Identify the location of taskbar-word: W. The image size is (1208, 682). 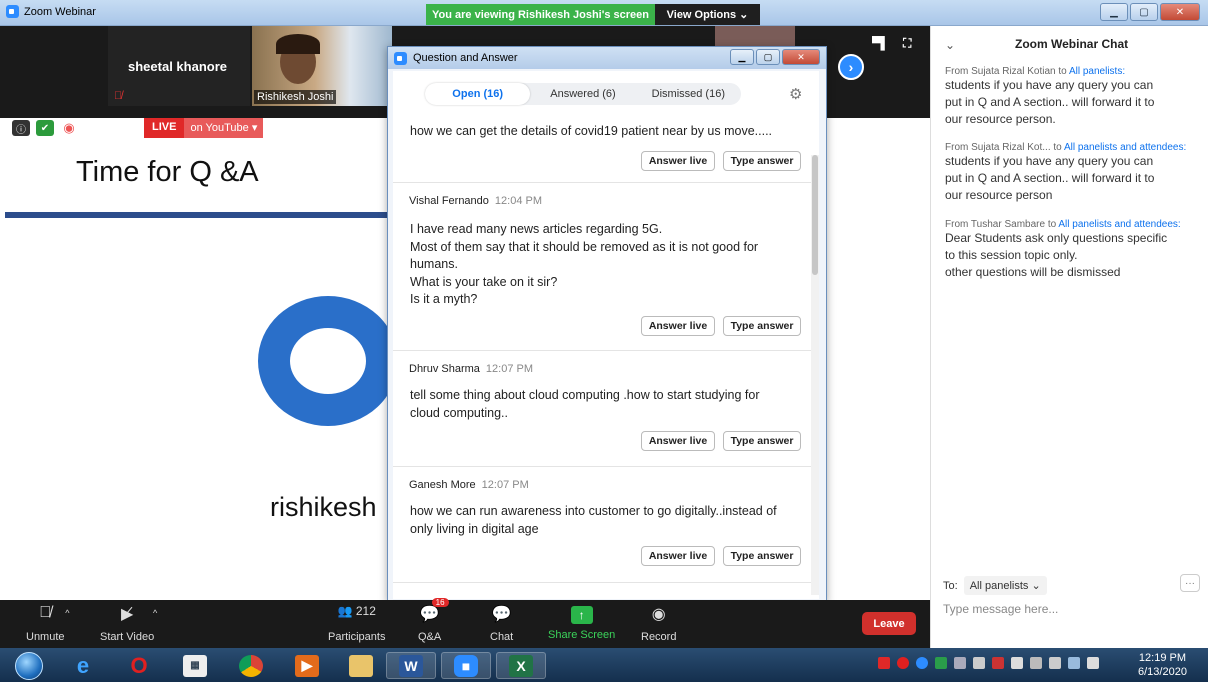
(411, 665).